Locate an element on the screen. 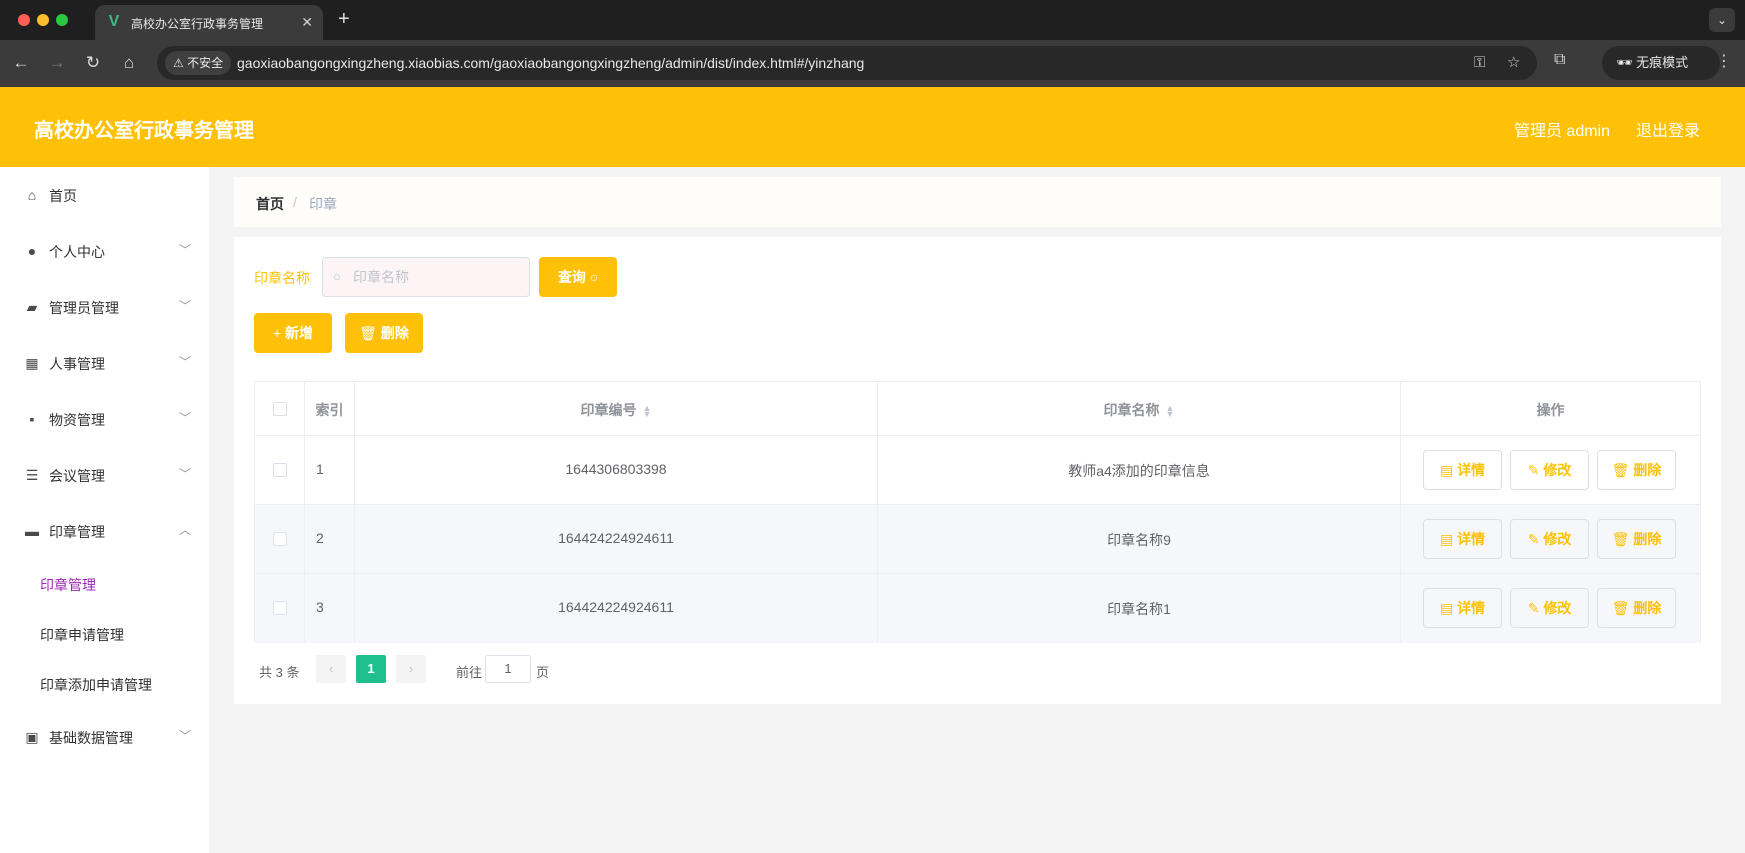 This screenshot has width=1745, height=853. document-icon: ▤ is located at coordinates (1446, 470).